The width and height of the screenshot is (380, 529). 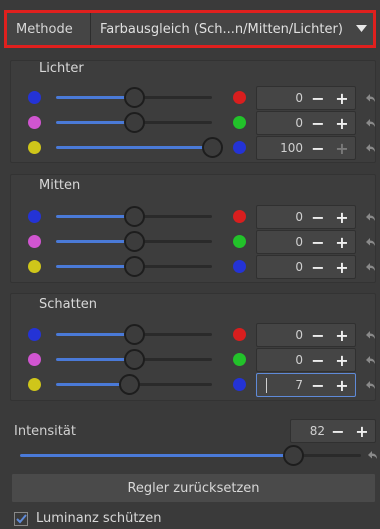 I want to click on value-box: 7− +, so click(x=306, y=385).